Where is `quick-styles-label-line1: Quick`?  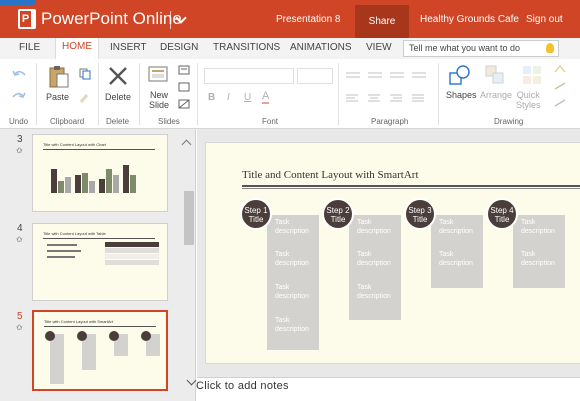
quick-styles-label-line1: Quick is located at coordinates (528, 95).